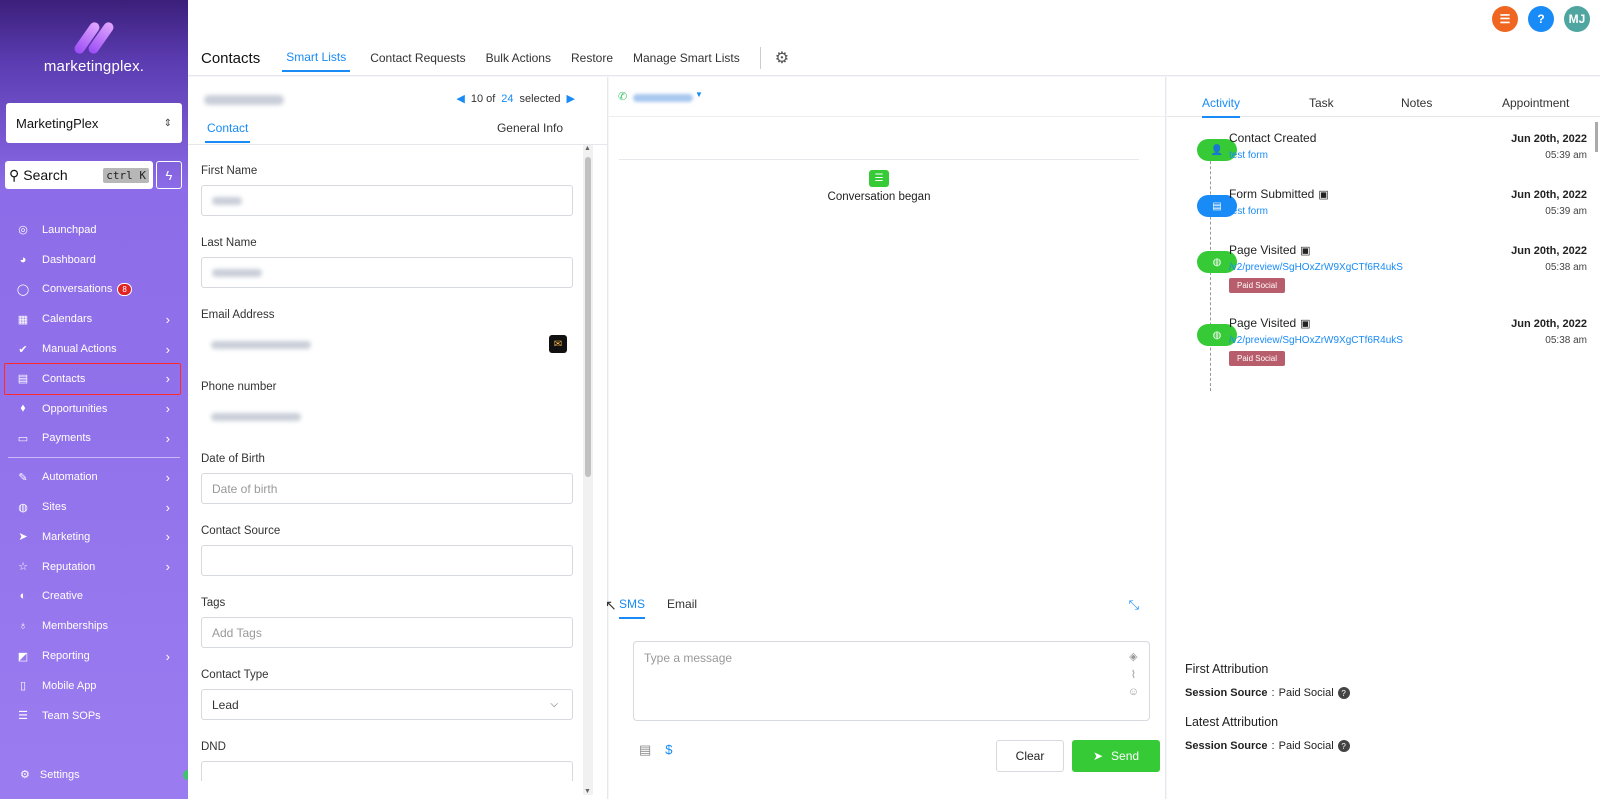 Image resolution: width=1600 pixels, height=799 pixels. I want to click on activity-scrollbar, so click(1596, 137).